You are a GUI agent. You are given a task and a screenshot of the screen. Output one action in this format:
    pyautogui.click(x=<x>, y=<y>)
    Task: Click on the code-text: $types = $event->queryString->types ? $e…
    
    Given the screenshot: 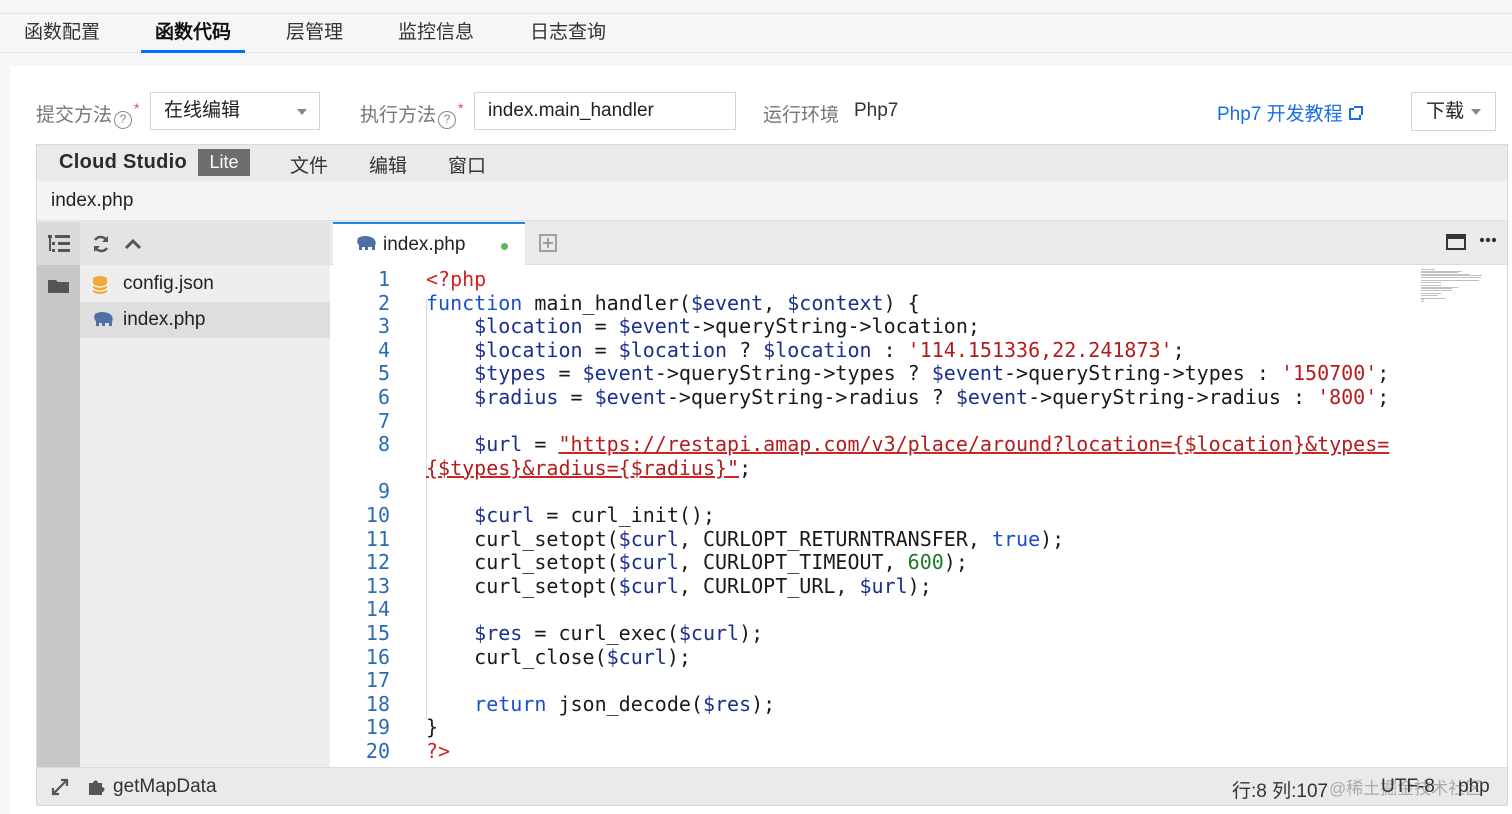 What is the action you would take?
    pyautogui.click(x=932, y=373)
    